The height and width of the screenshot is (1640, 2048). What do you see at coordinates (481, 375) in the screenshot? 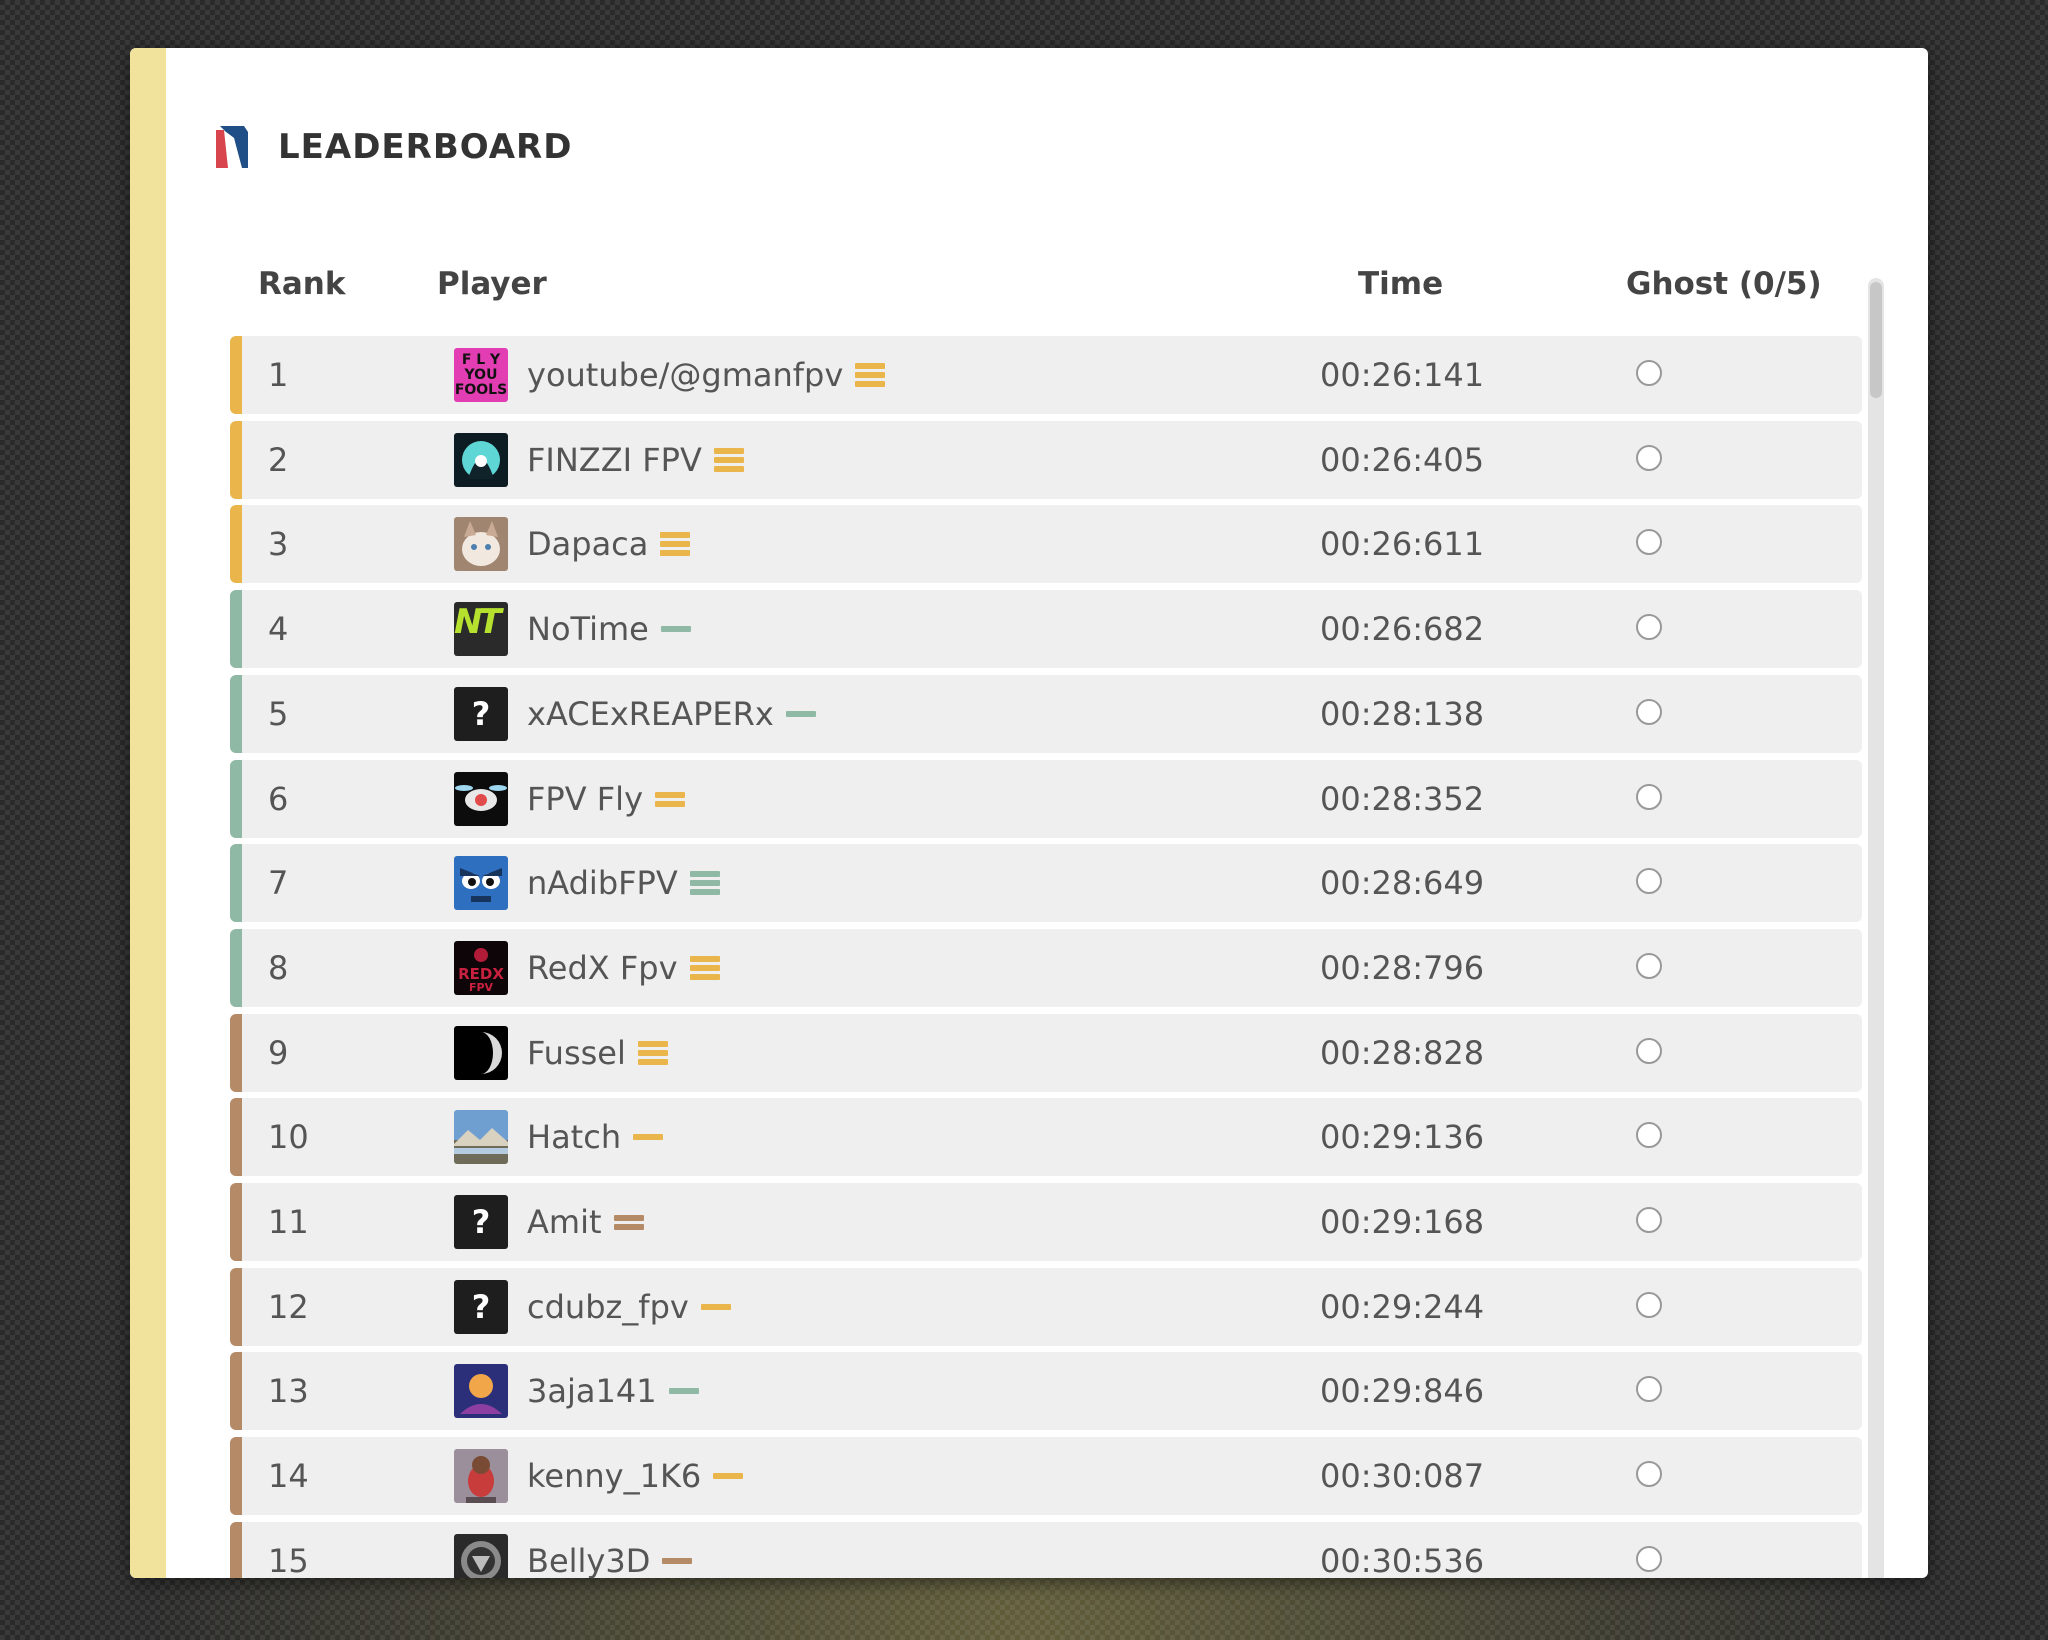
I see `fly-you-fools-avatar: F L Y YOU FOOLS` at bounding box center [481, 375].